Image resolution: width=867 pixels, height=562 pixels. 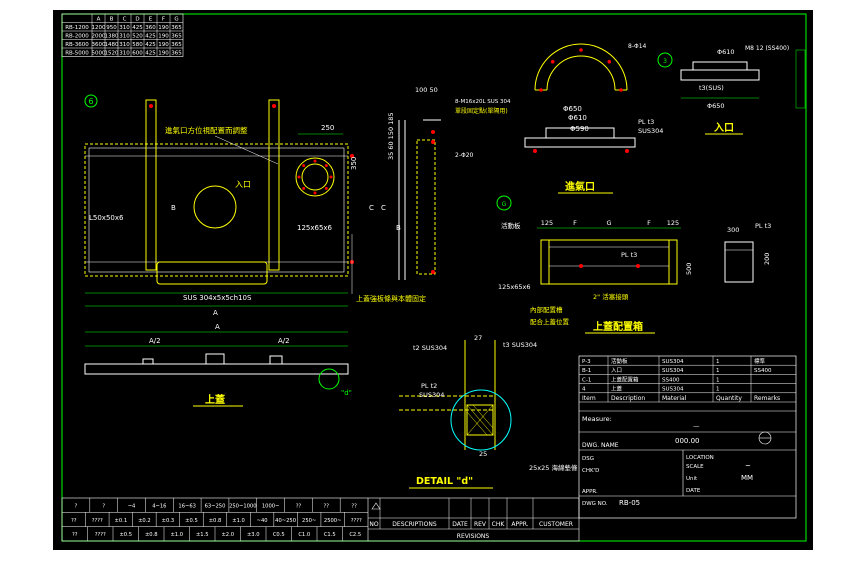 I want to click on spec-cell: C, so click(x=125, y=20).